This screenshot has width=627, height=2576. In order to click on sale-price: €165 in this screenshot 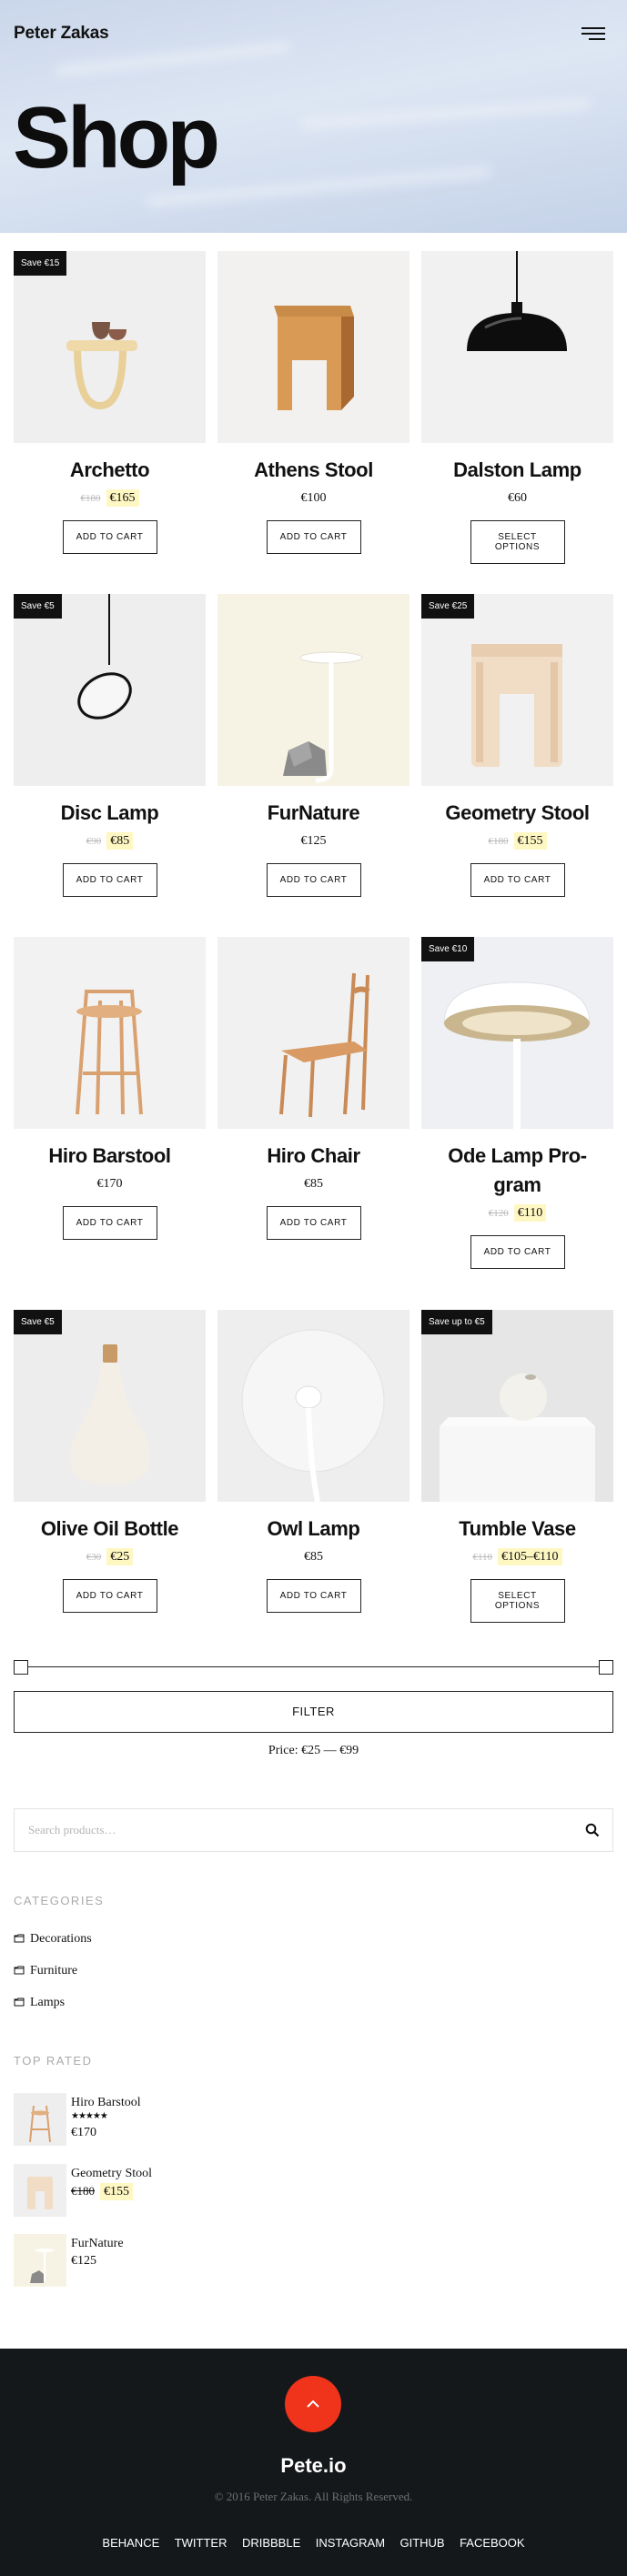, I will do `click(122, 498)`.